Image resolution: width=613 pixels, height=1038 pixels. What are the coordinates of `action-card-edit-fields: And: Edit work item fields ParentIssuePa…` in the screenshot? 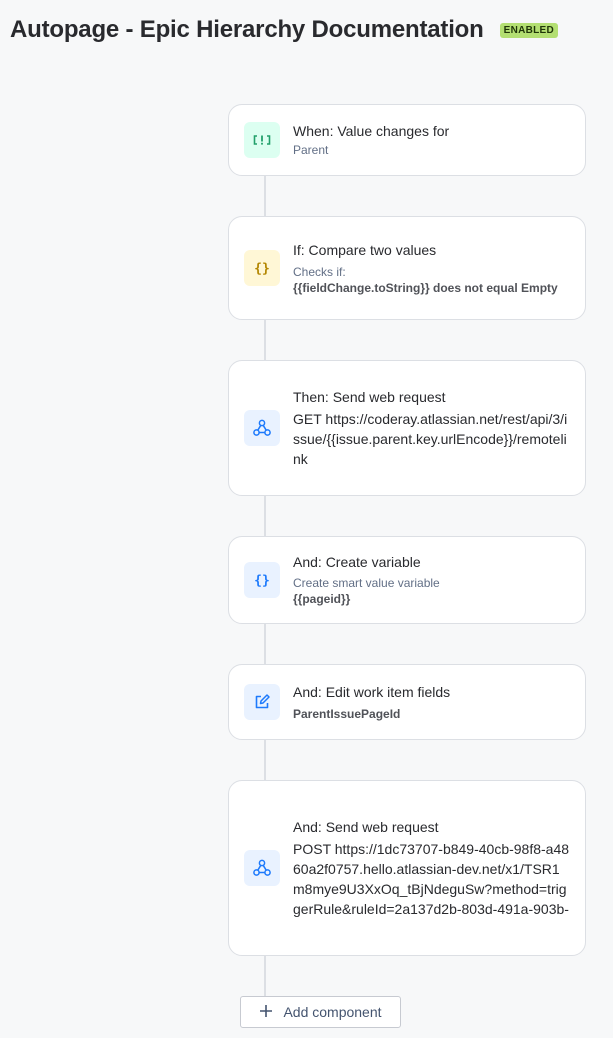 It's located at (407, 702).